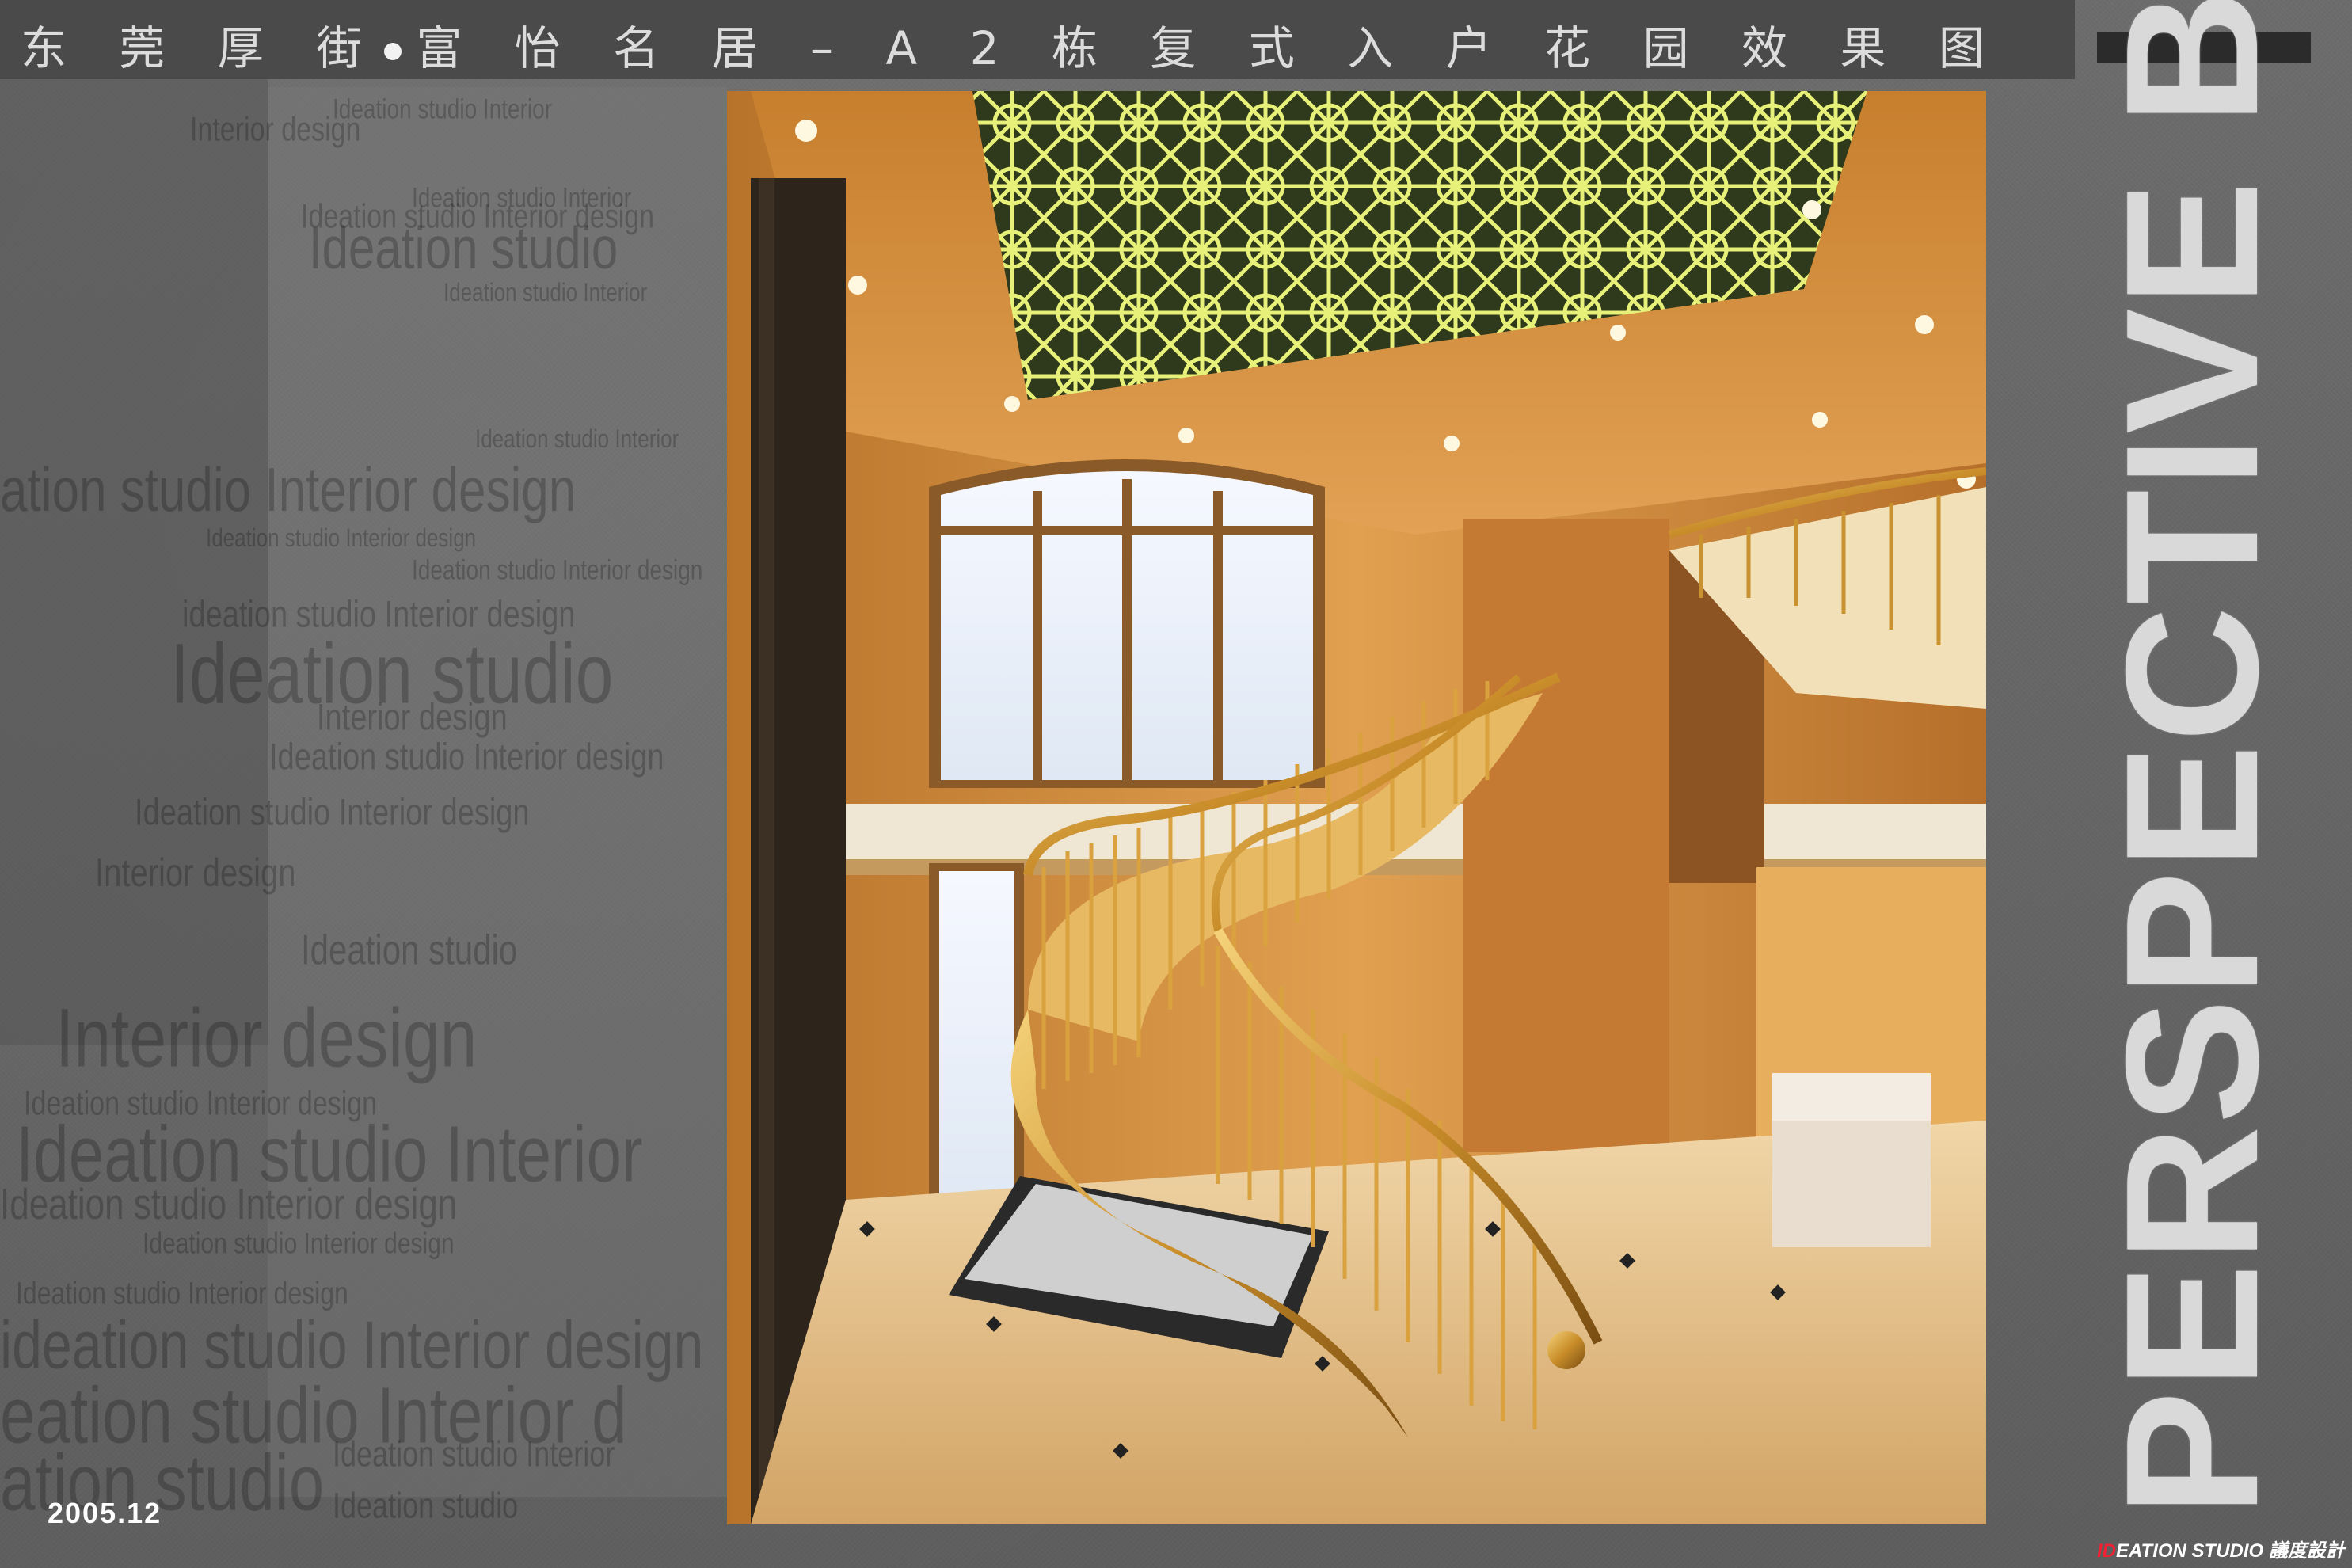  I want to click on logo-text: EATION STUDIO 議度設計, so click(2230, 1551).